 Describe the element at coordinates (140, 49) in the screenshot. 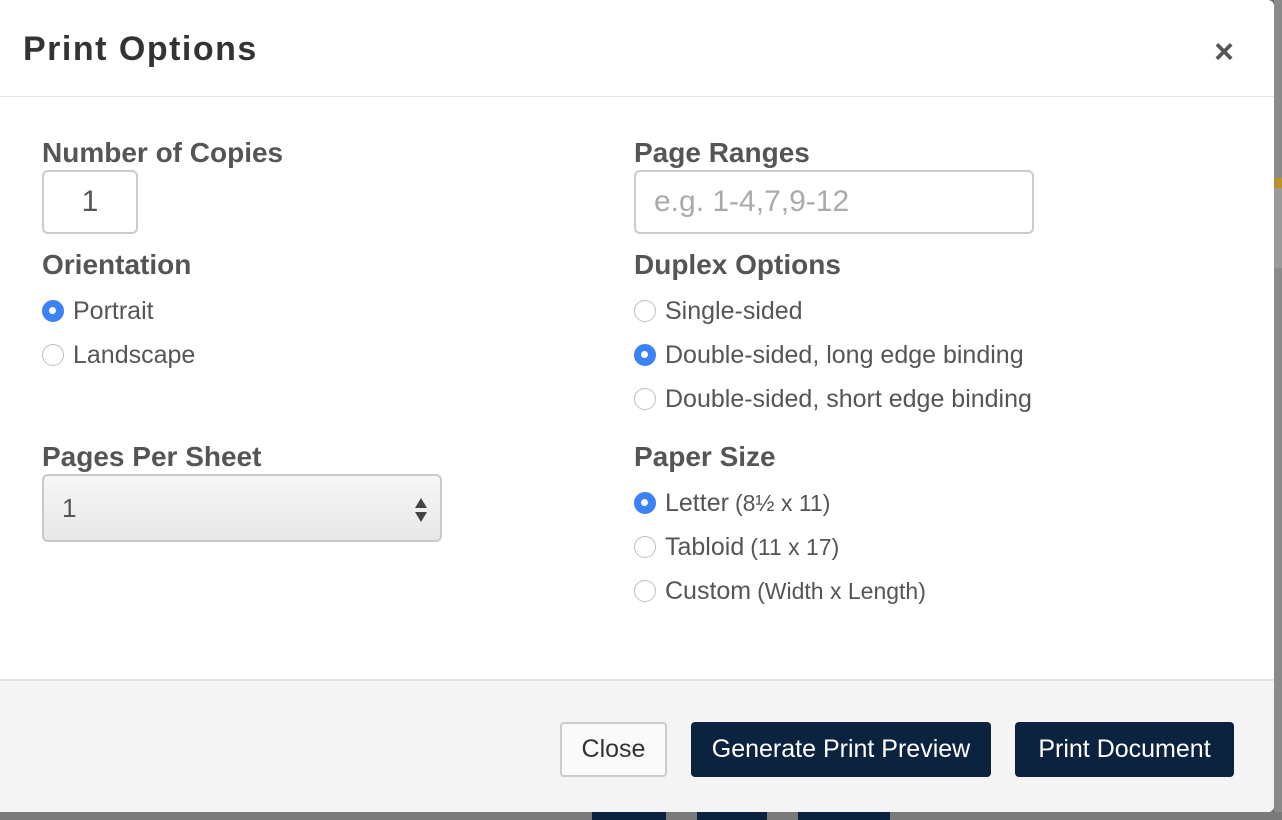

I see `dialog-title: Print Options` at that location.